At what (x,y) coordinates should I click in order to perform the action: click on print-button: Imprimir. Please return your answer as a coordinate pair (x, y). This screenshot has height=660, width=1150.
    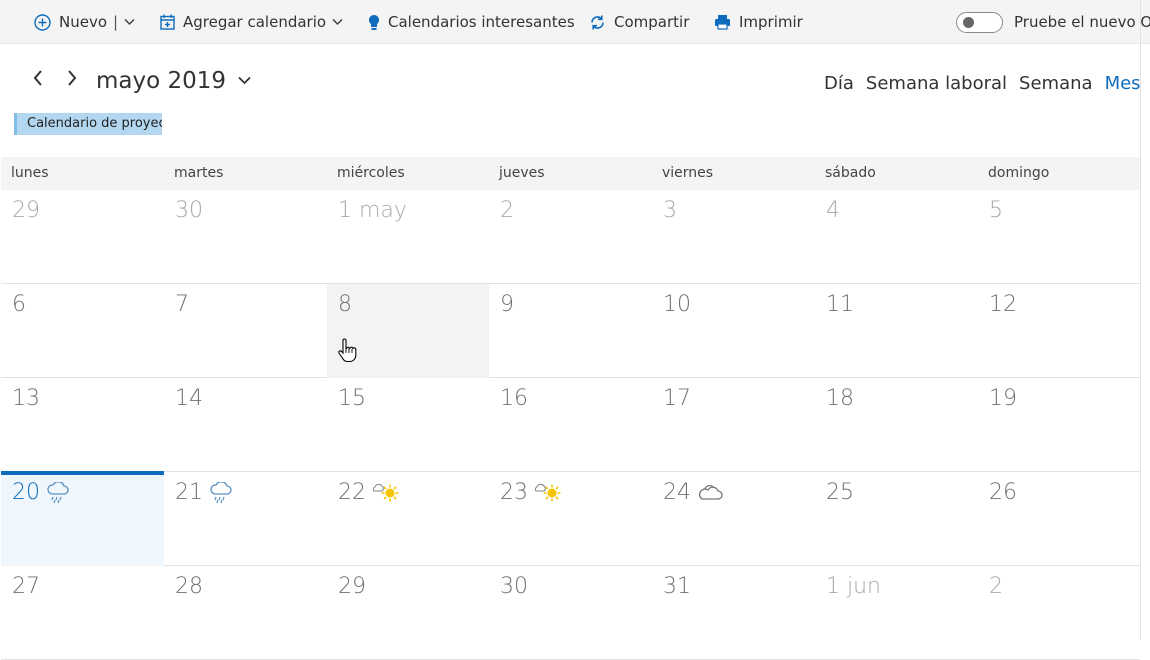
    Looking at the image, I should click on (758, 22).